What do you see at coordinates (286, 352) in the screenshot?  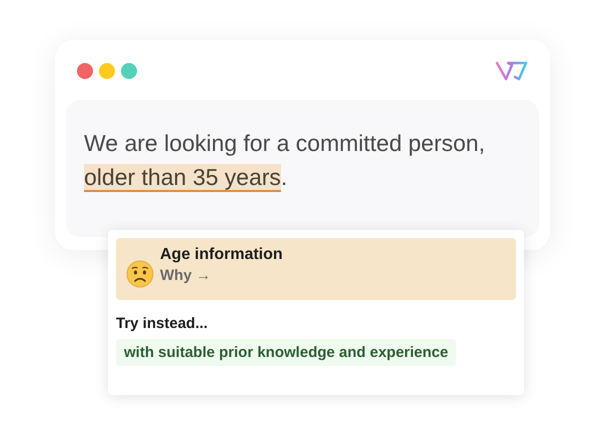 I see `suggestion-chip: with suitable prior knowledge and experience` at bounding box center [286, 352].